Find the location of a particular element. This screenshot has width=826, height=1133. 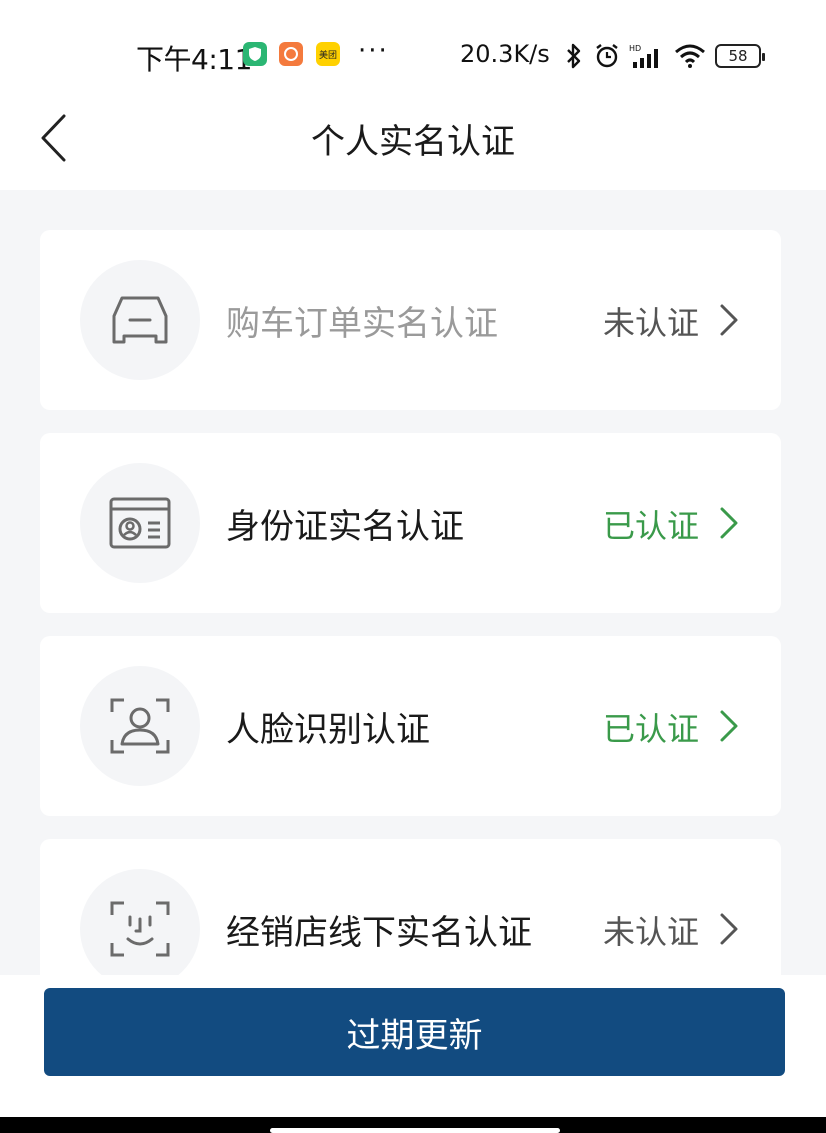

item-label: 购车订单实名认证 is located at coordinates (362, 324).